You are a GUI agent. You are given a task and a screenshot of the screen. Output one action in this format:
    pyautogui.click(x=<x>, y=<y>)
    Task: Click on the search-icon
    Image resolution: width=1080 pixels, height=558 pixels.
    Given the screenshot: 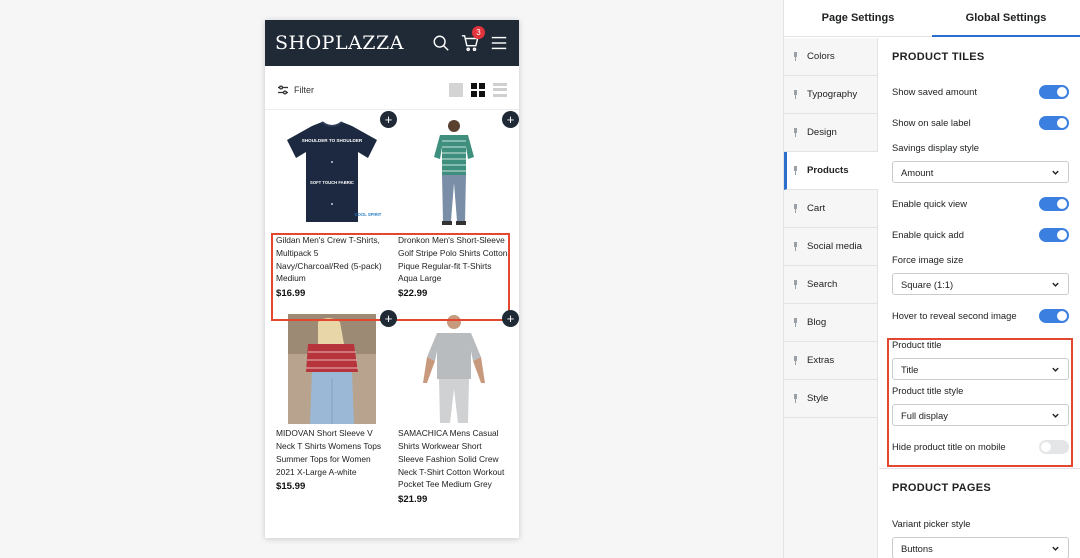 What is the action you would take?
    pyautogui.click(x=441, y=43)
    